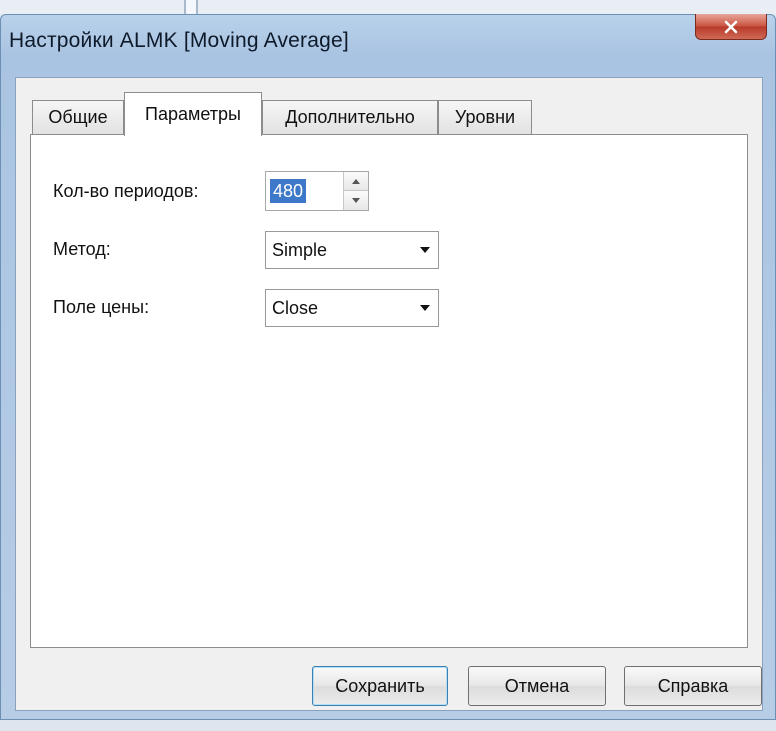 The height and width of the screenshot is (731, 776). Describe the element at coordinates (179, 40) in the screenshot. I see `dialog-title: Настройки ALMK [Moving Average]` at that location.